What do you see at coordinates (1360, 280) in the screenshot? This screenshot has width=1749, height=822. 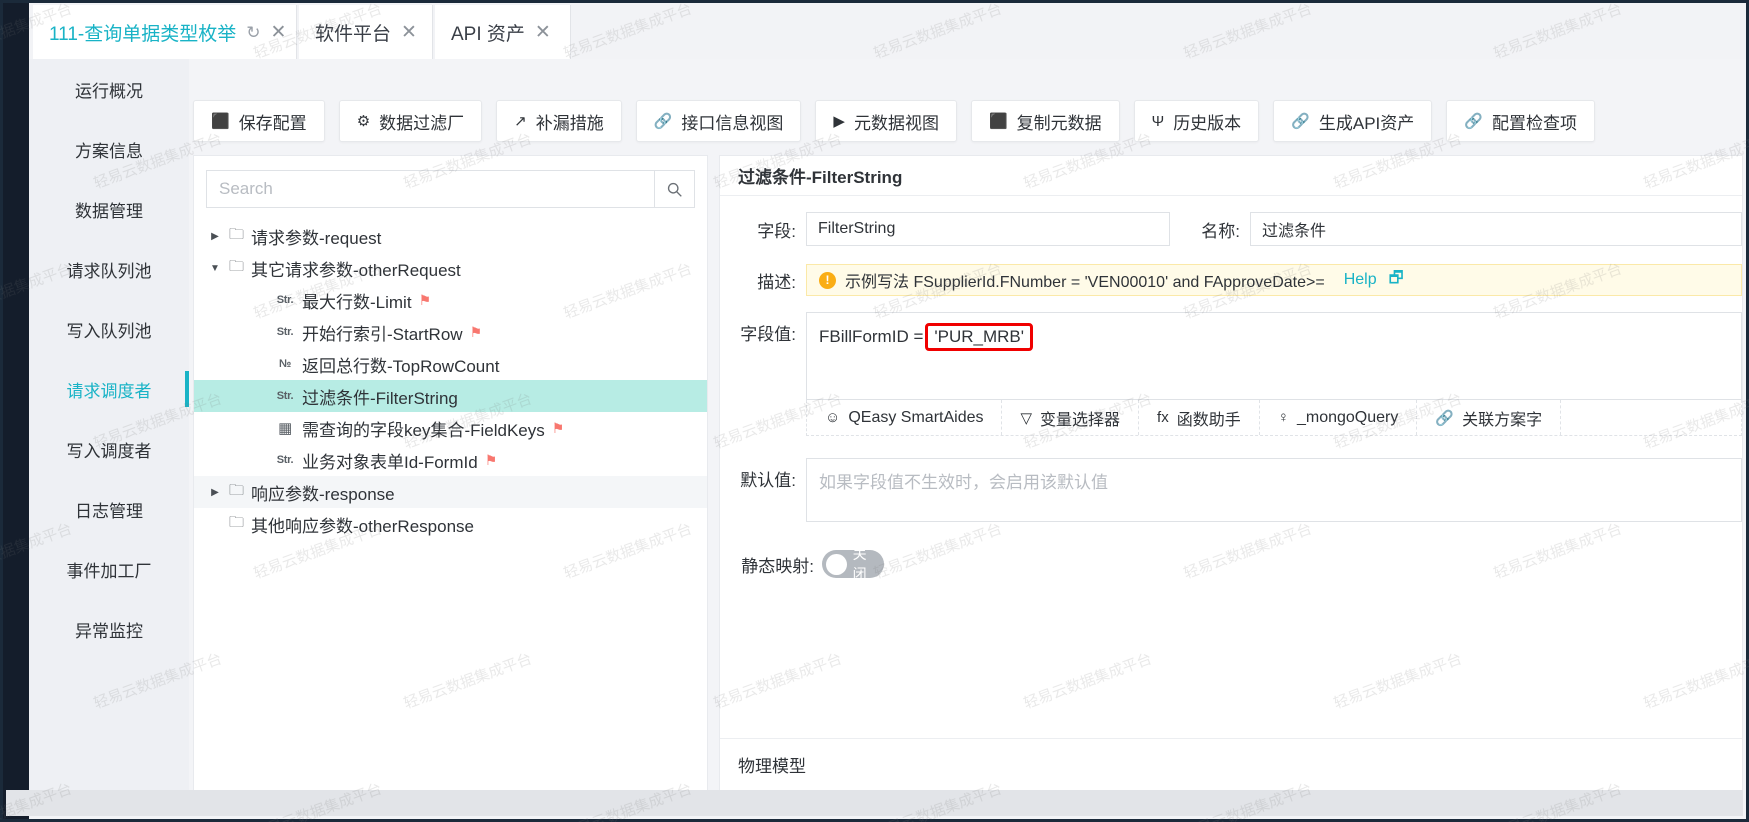 I see `help-link: Help` at bounding box center [1360, 280].